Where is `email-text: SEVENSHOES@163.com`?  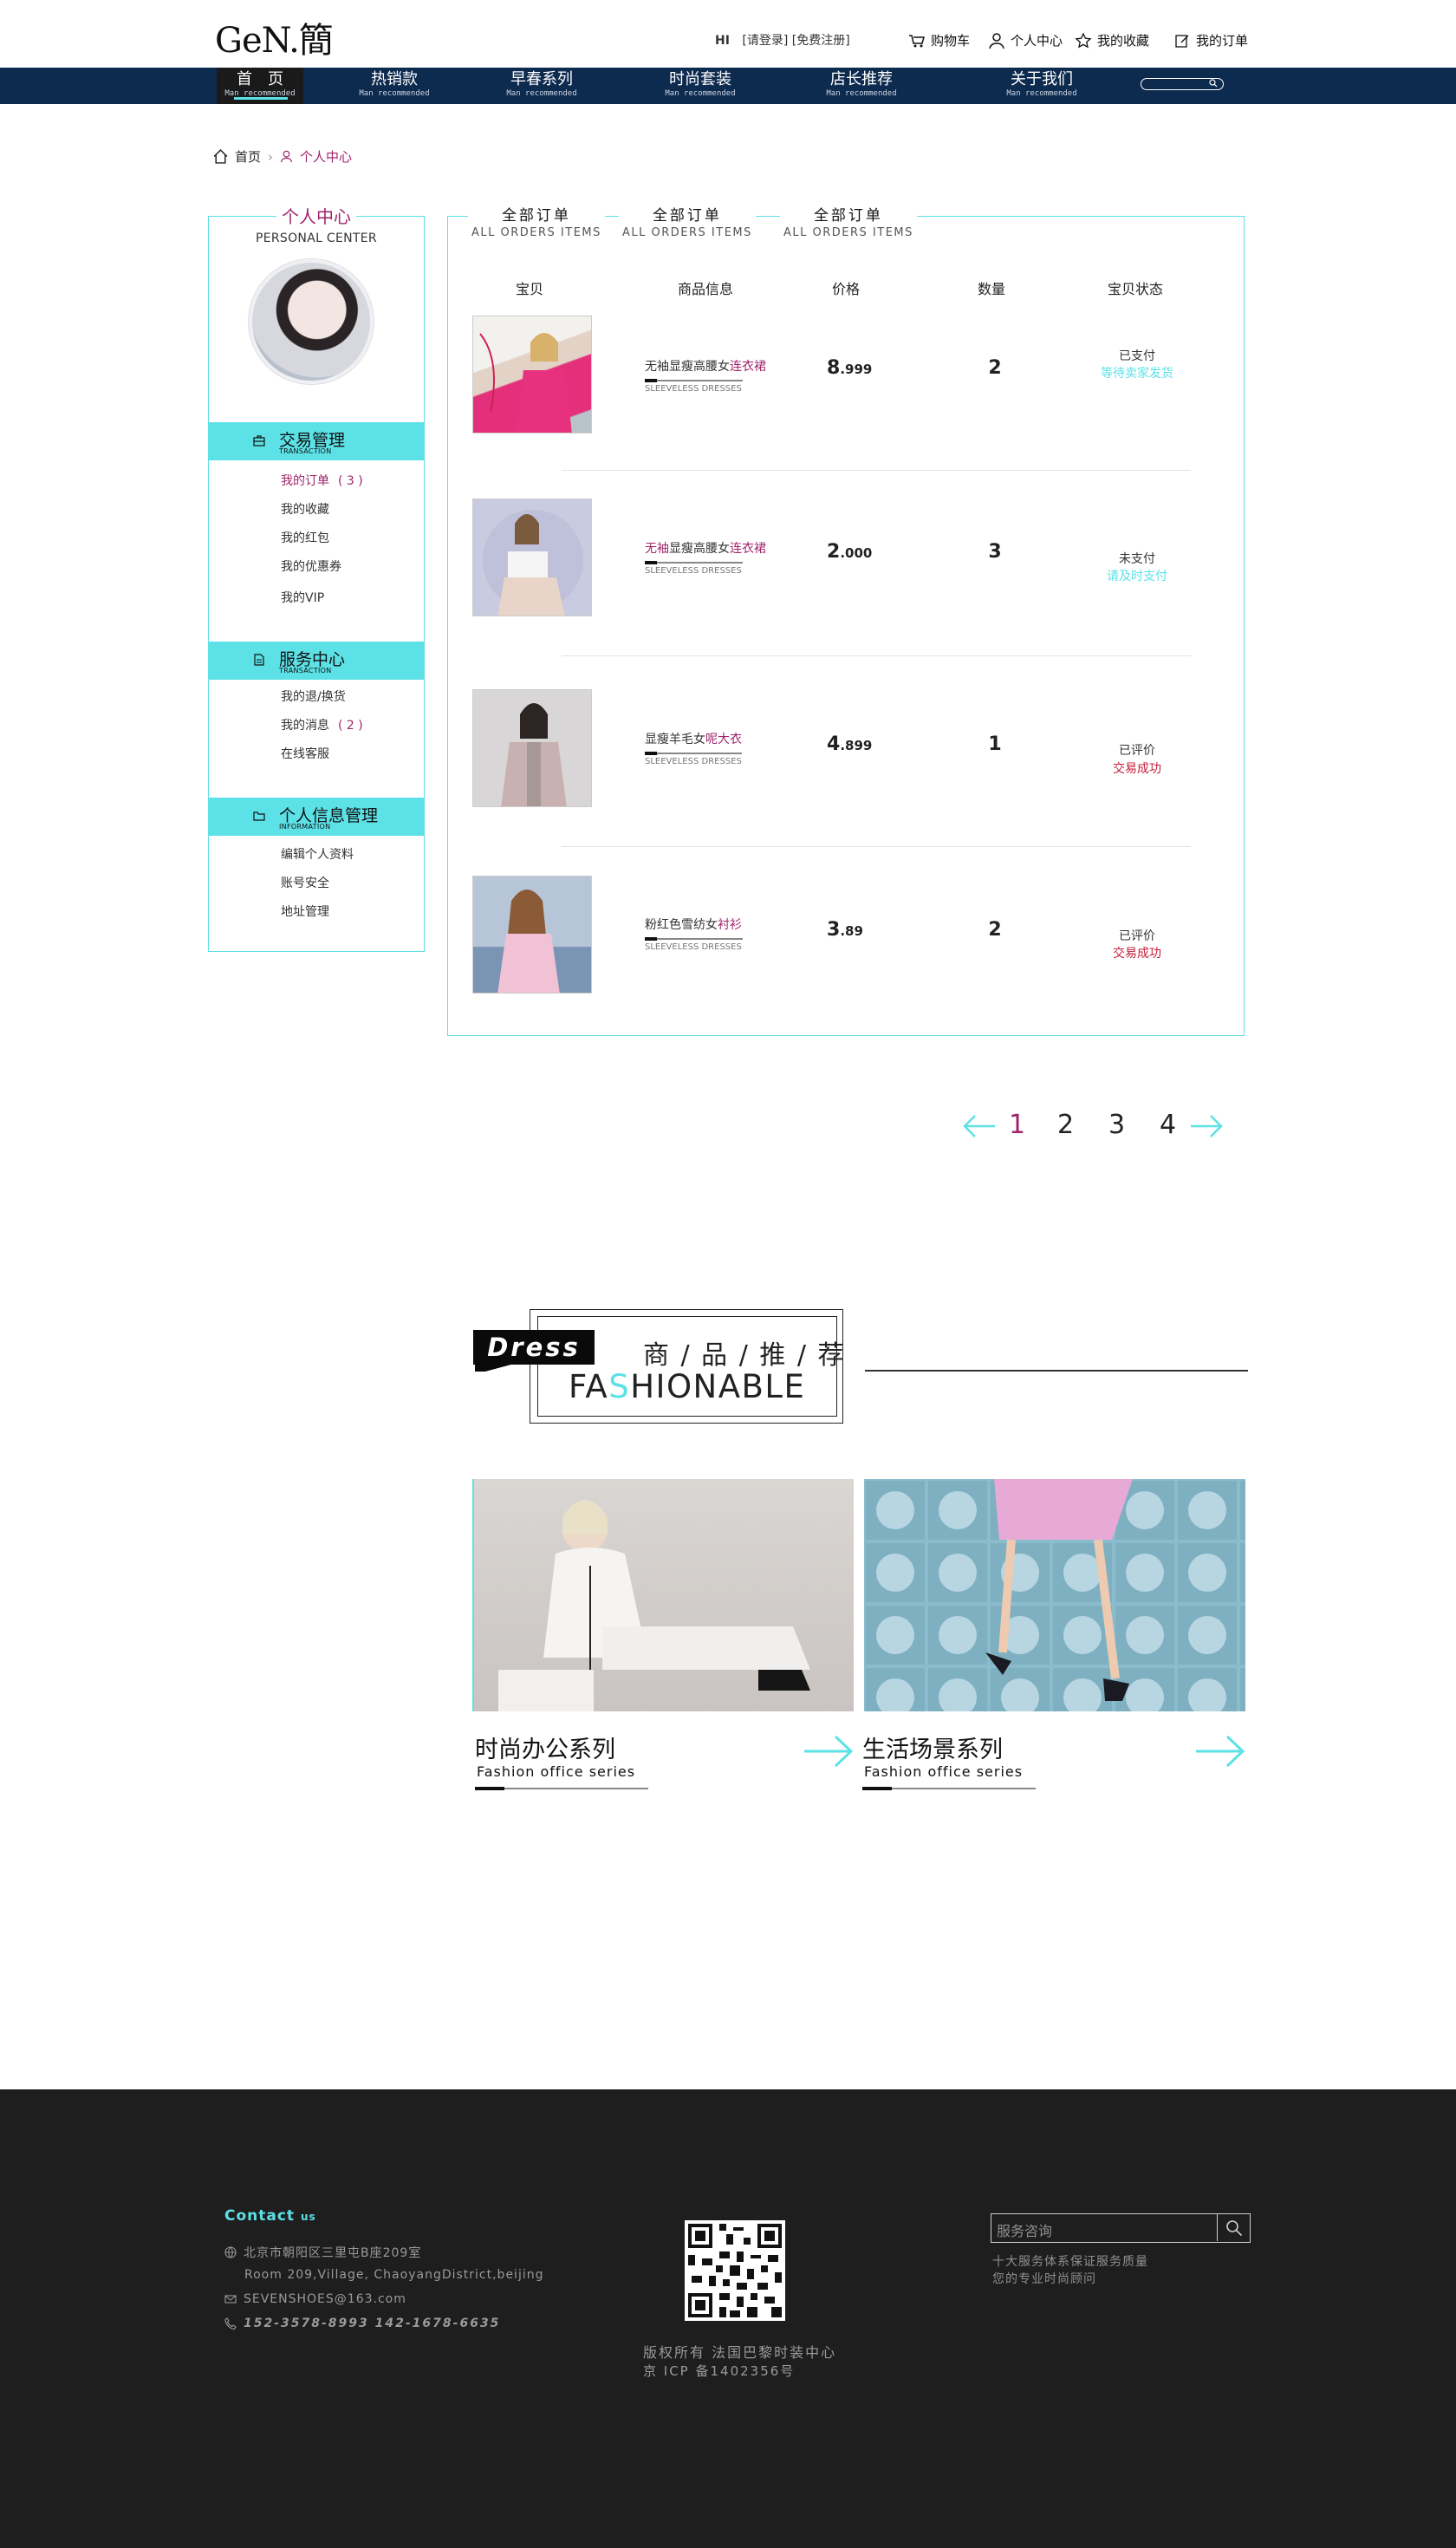
email-text: SEVENSHOES@163.com is located at coordinates (325, 2299).